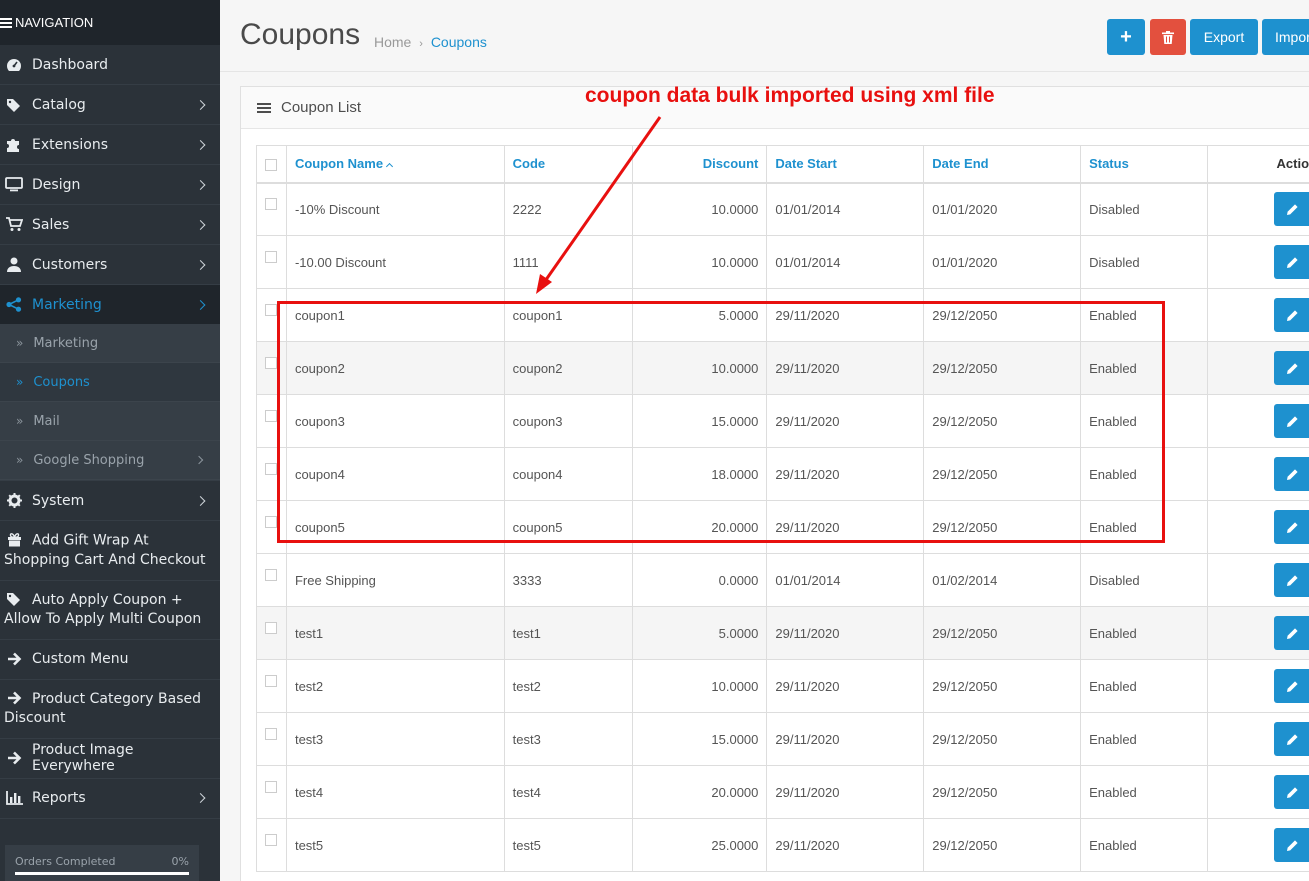 Image resolution: width=1309 pixels, height=881 pixels. What do you see at coordinates (1002, 527) in the screenshot?
I see `date-end-cell: 29/12/2050` at bounding box center [1002, 527].